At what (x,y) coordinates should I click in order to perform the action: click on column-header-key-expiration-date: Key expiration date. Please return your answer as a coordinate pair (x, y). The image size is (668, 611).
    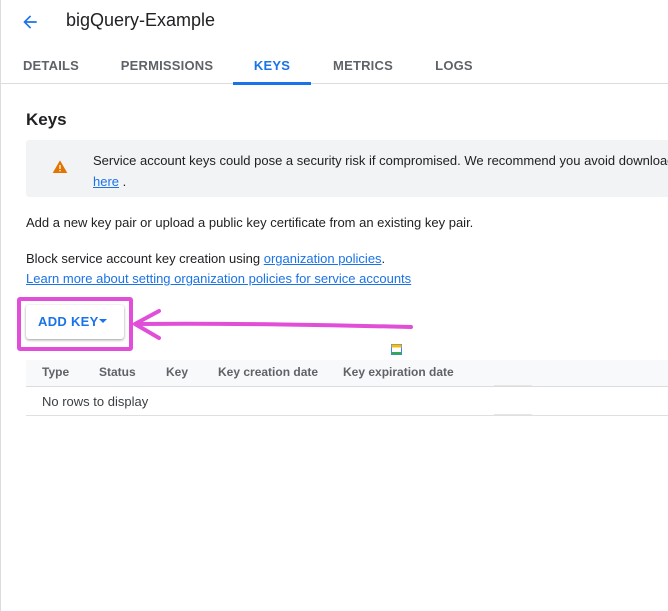
    Looking at the image, I should click on (398, 372).